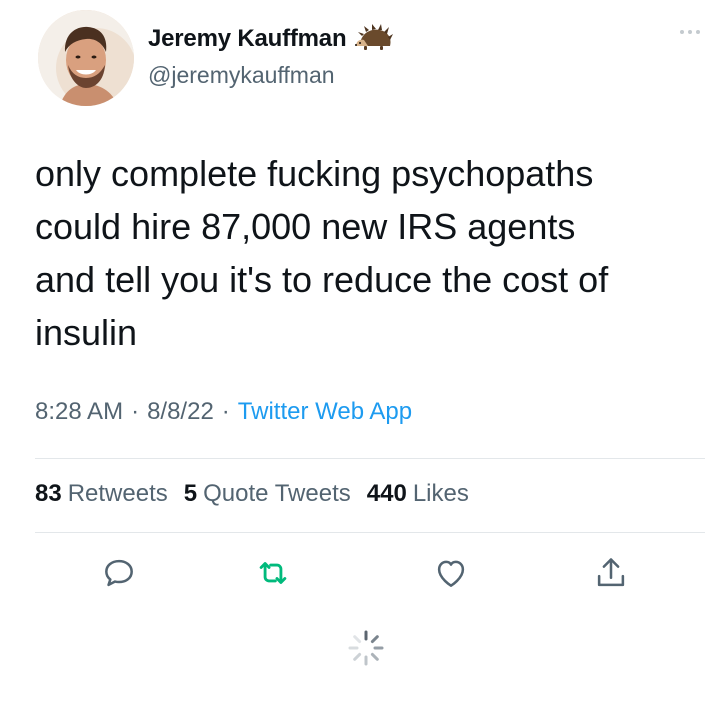  What do you see at coordinates (79, 412) in the screenshot?
I see `tweet-time: 8:28 AM` at bounding box center [79, 412].